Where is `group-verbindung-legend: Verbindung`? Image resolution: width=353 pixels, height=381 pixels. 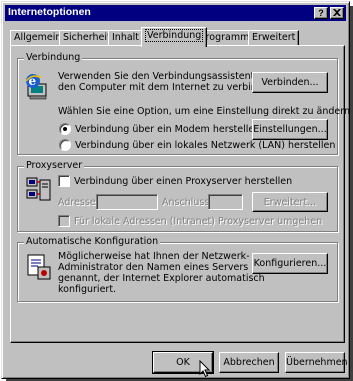
group-verbindung-legend: Verbindung is located at coordinates (53, 57).